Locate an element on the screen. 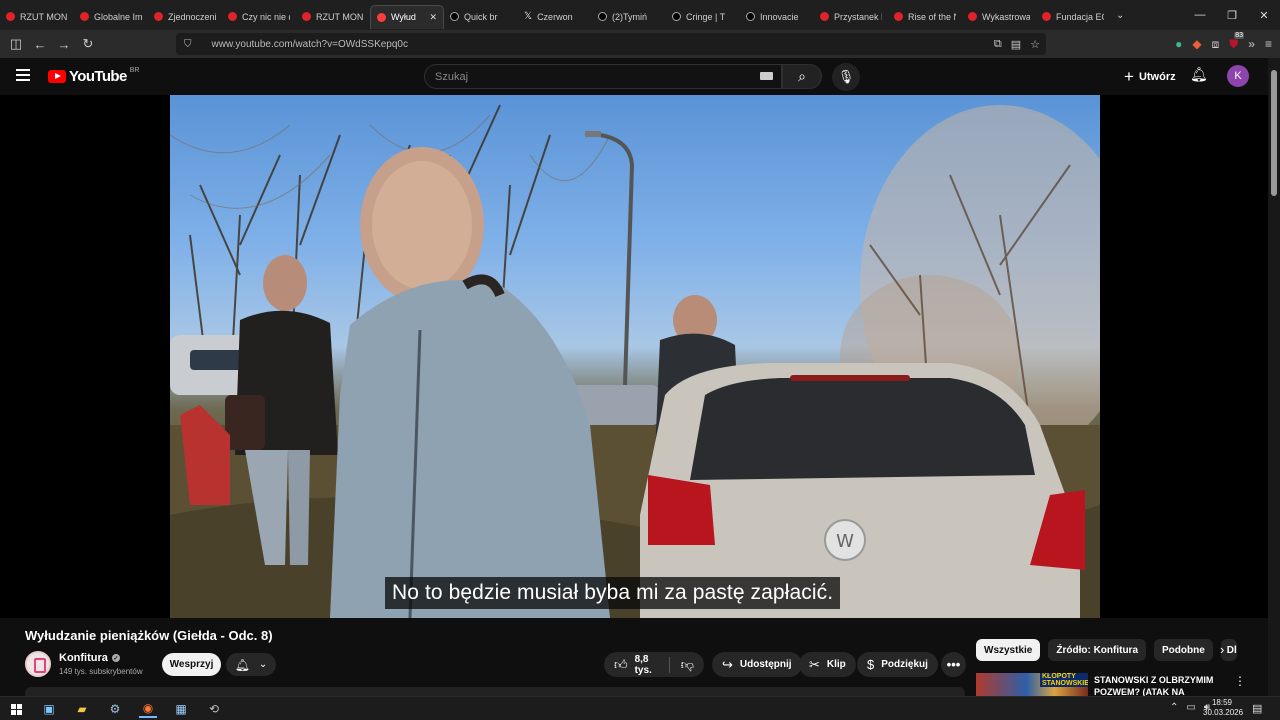 This screenshot has height=720, width=1280. create-button: + Utwórz is located at coordinates (1150, 76).